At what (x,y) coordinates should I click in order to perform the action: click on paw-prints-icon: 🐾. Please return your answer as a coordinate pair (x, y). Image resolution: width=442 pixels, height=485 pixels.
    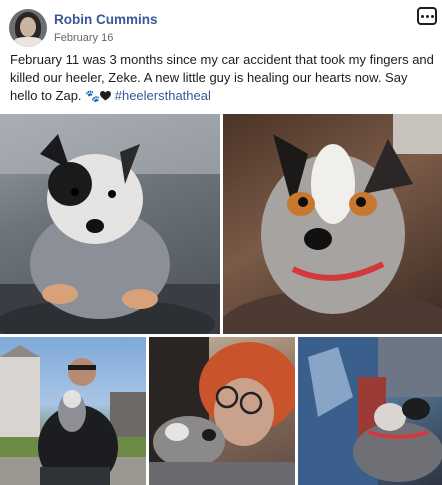
    Looking at the image, I should click on (93, 96).